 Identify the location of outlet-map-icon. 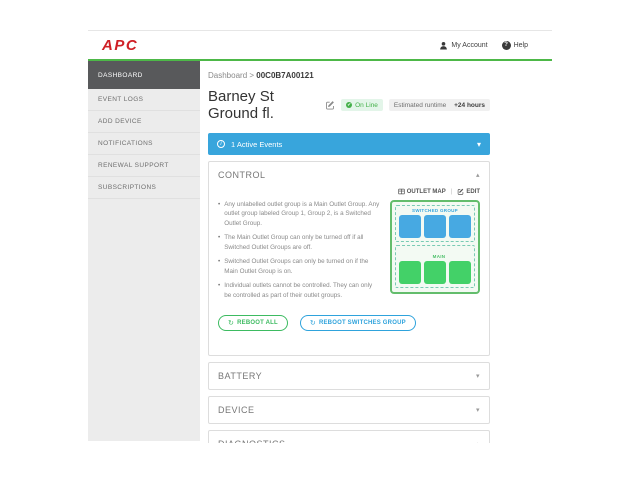
(401, 191).